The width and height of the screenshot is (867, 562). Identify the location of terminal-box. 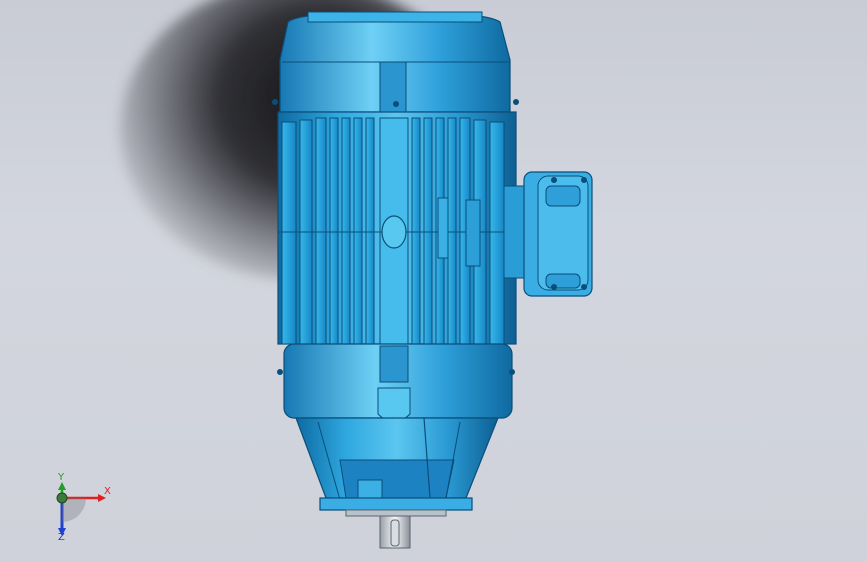
(548, 234).